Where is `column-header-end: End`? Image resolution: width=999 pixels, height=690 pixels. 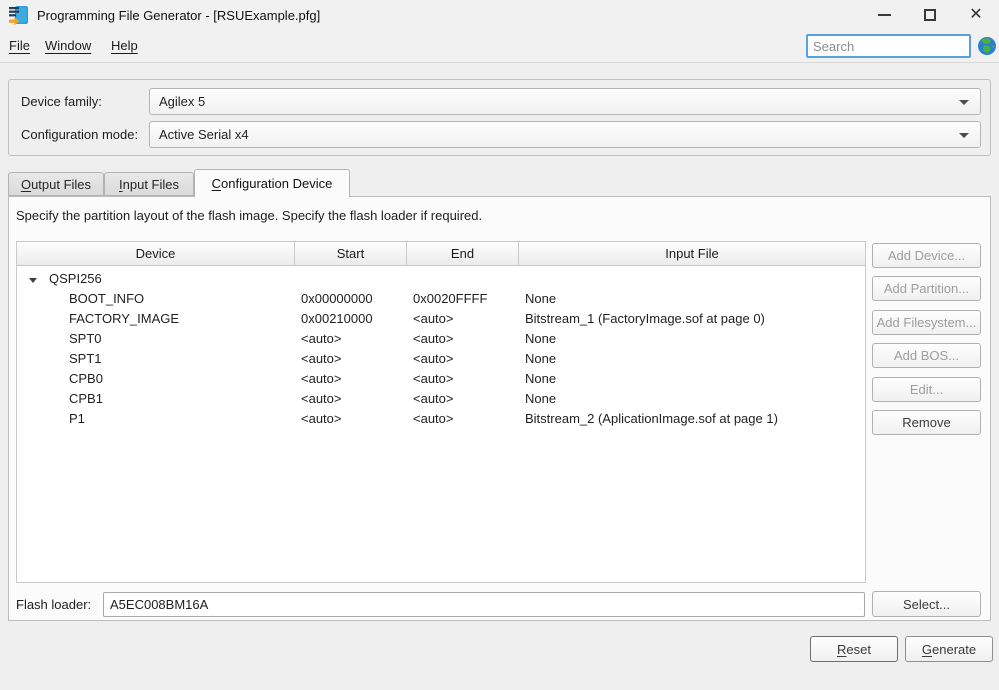 column-header-end: End is located at coordinates (463, 253).